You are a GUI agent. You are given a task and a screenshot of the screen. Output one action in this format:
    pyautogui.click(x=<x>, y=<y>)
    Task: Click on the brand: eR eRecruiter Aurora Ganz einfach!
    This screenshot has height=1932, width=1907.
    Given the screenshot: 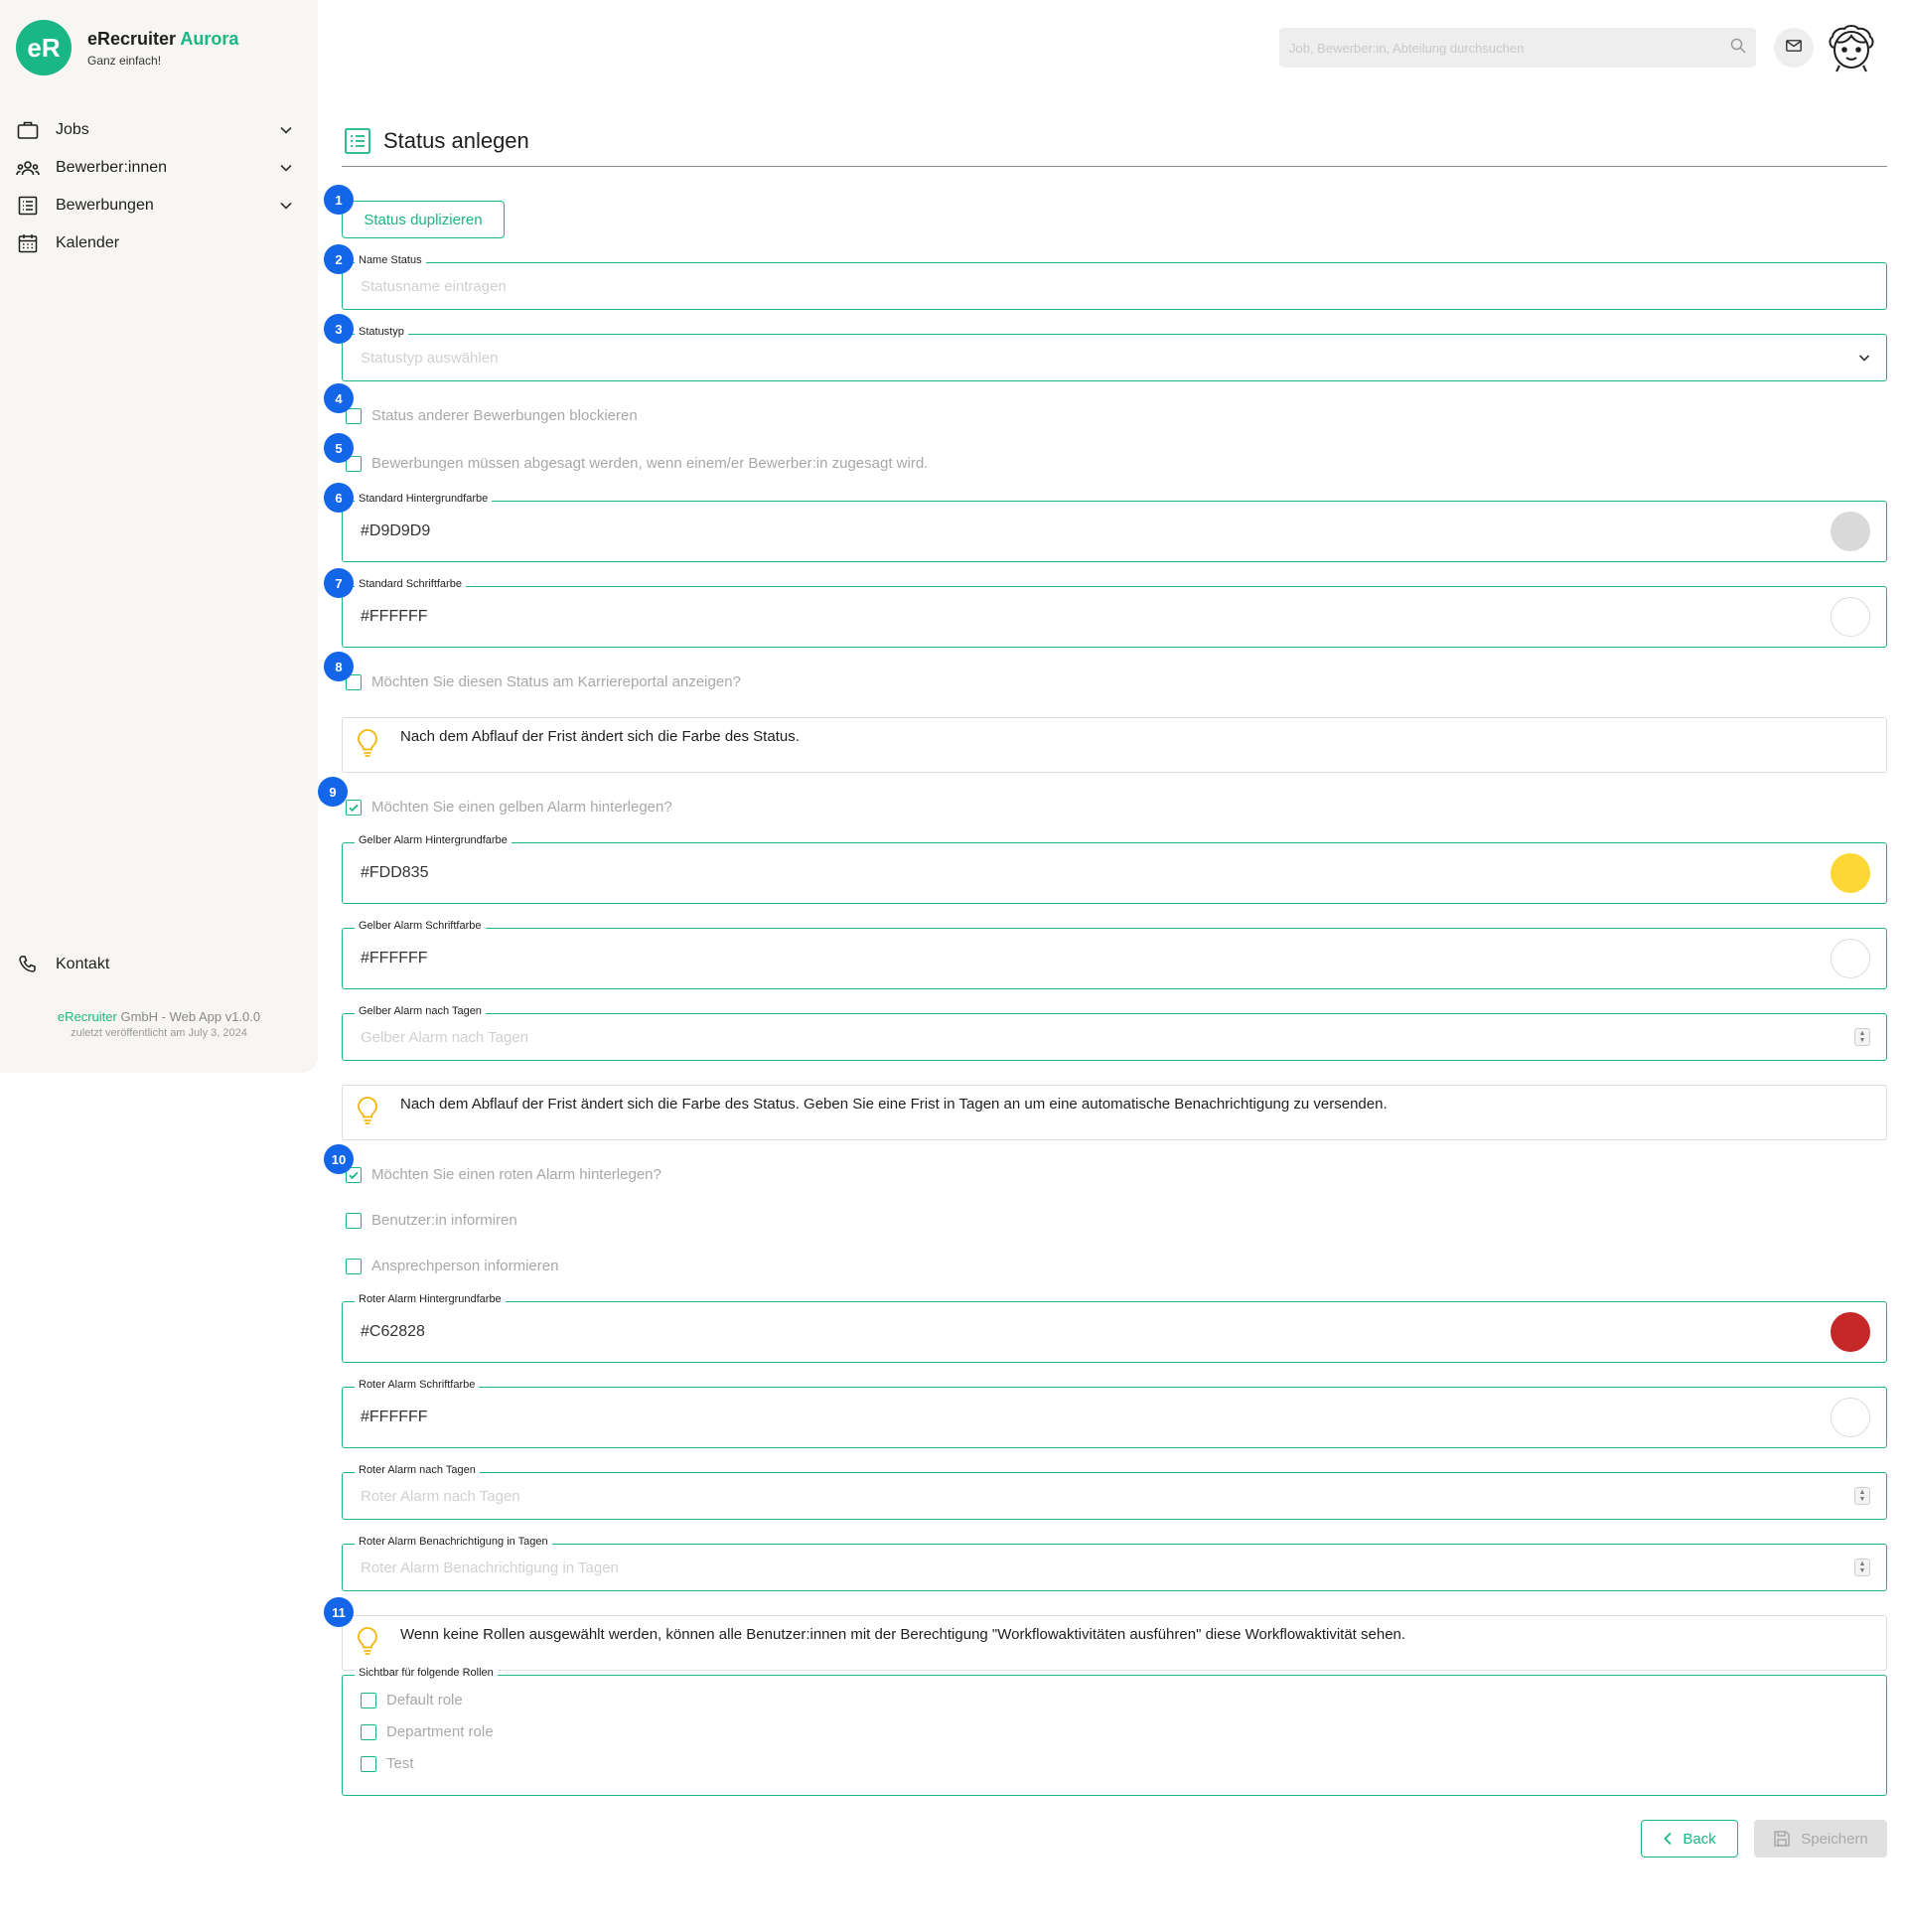 What is the action you would take?
    pyautogui.click(x=127, y=47)
    